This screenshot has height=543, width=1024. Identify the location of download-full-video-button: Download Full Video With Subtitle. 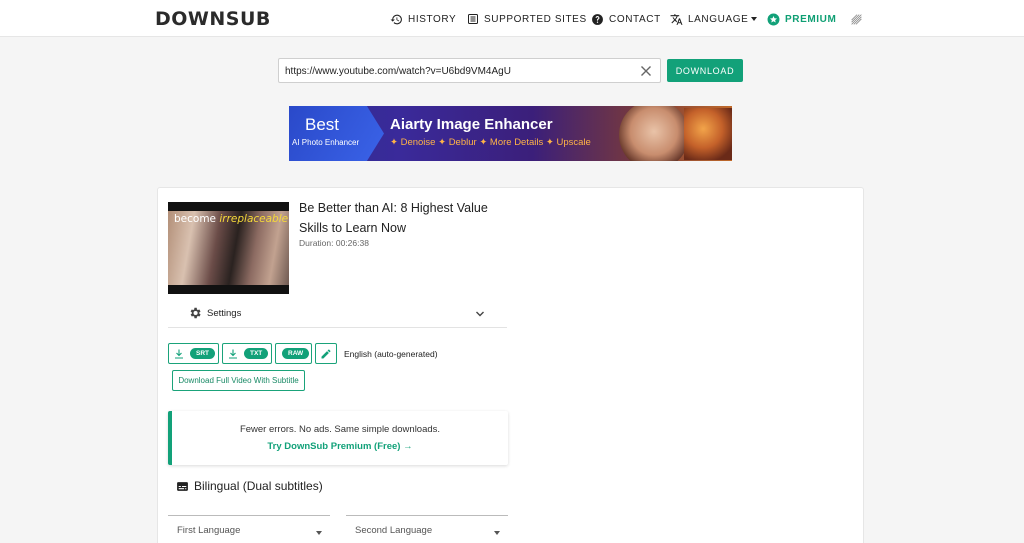
(238, 380).